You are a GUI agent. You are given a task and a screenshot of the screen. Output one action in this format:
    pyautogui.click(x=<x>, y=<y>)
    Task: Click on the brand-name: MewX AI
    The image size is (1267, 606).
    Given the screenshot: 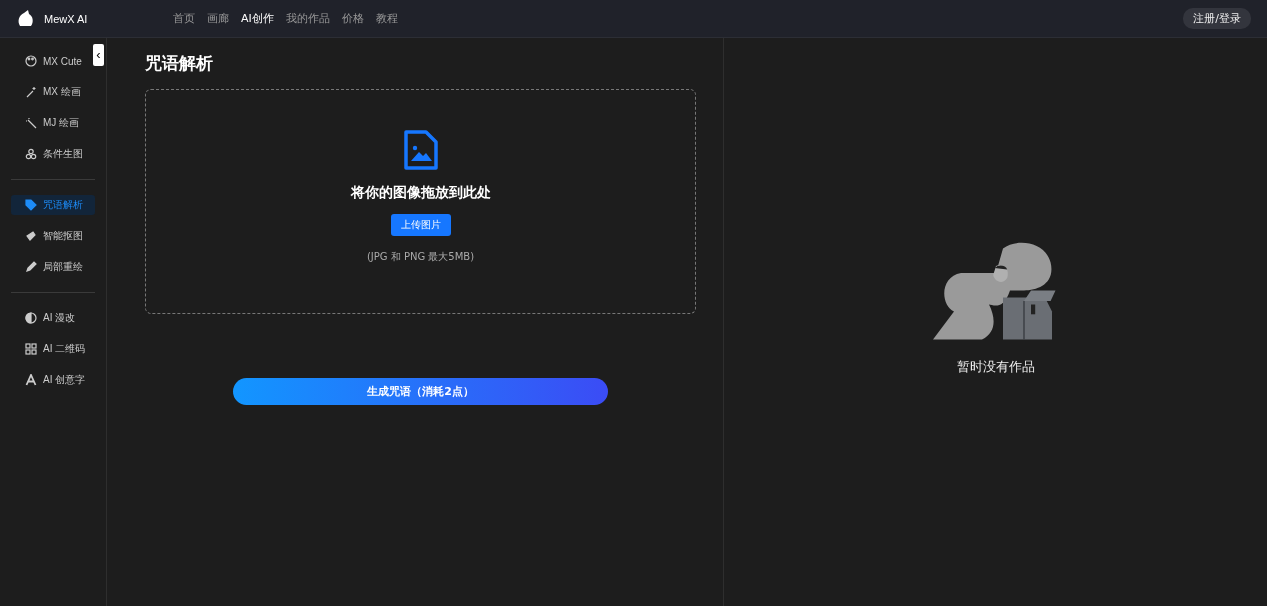 What is the action you would take?
    pyautogui.click(x=66, y=18)
    